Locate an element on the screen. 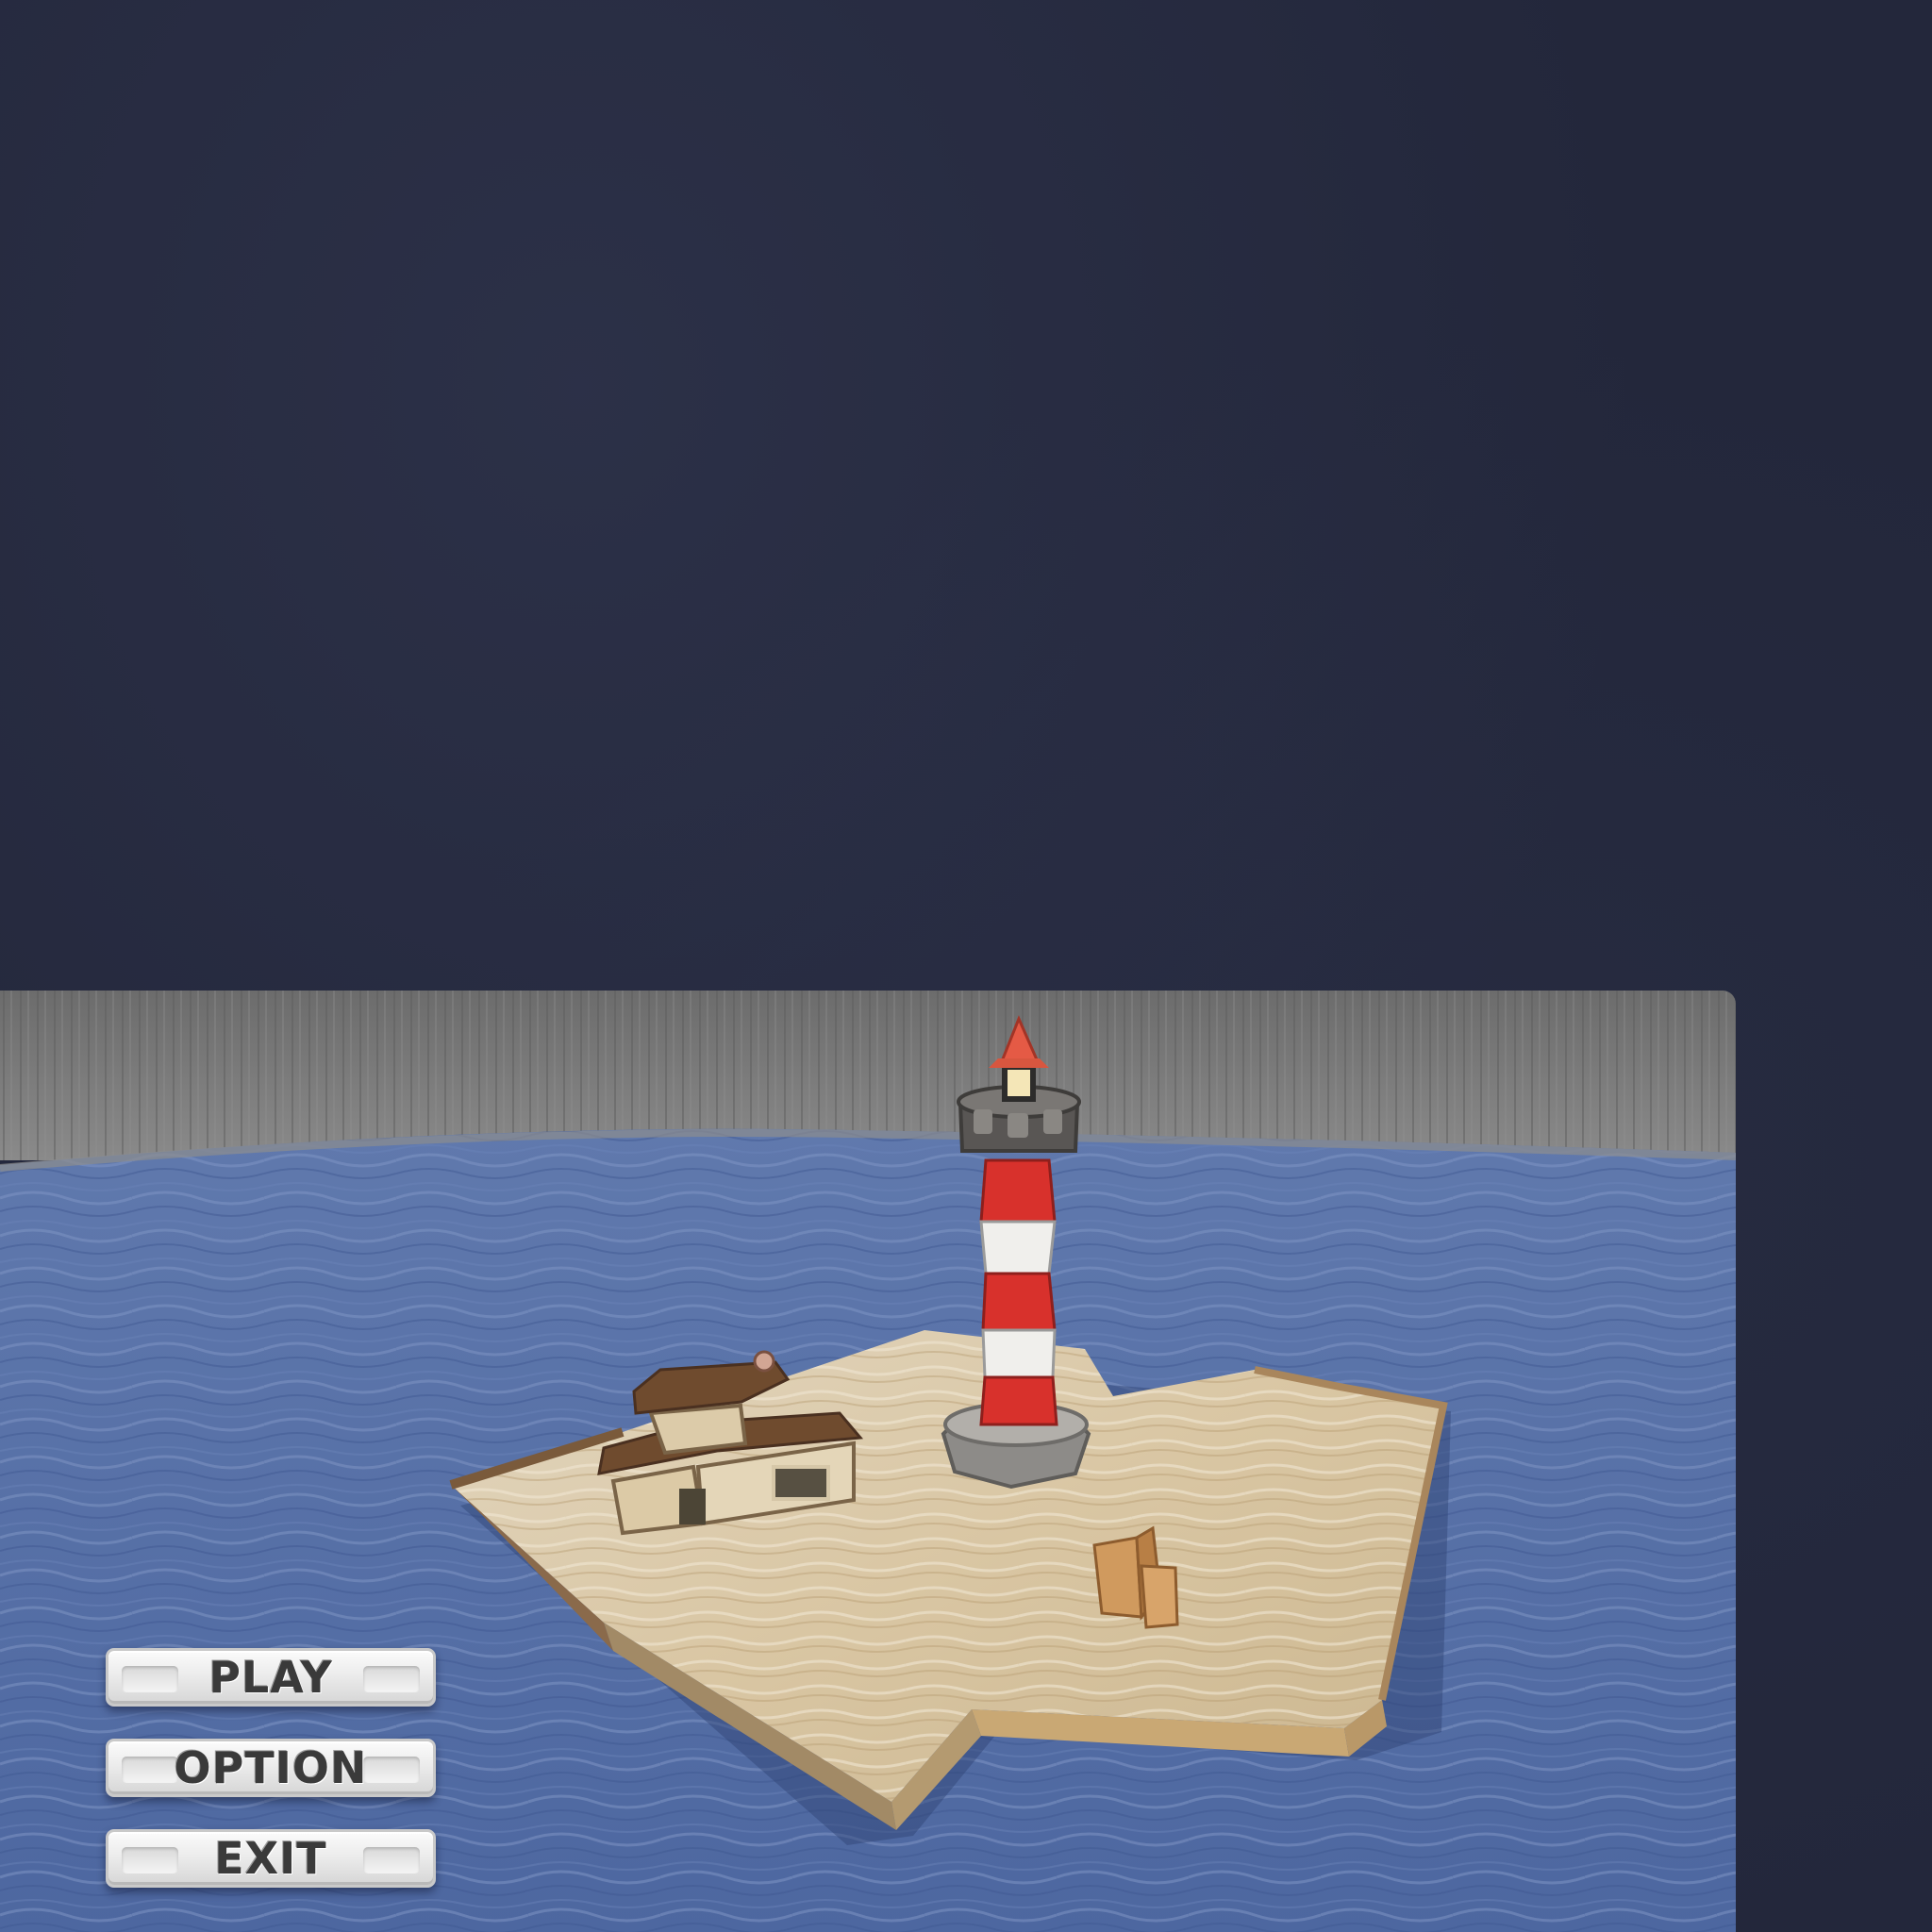  exit-button-label: EXIT is located at coordinates (271, 1858).